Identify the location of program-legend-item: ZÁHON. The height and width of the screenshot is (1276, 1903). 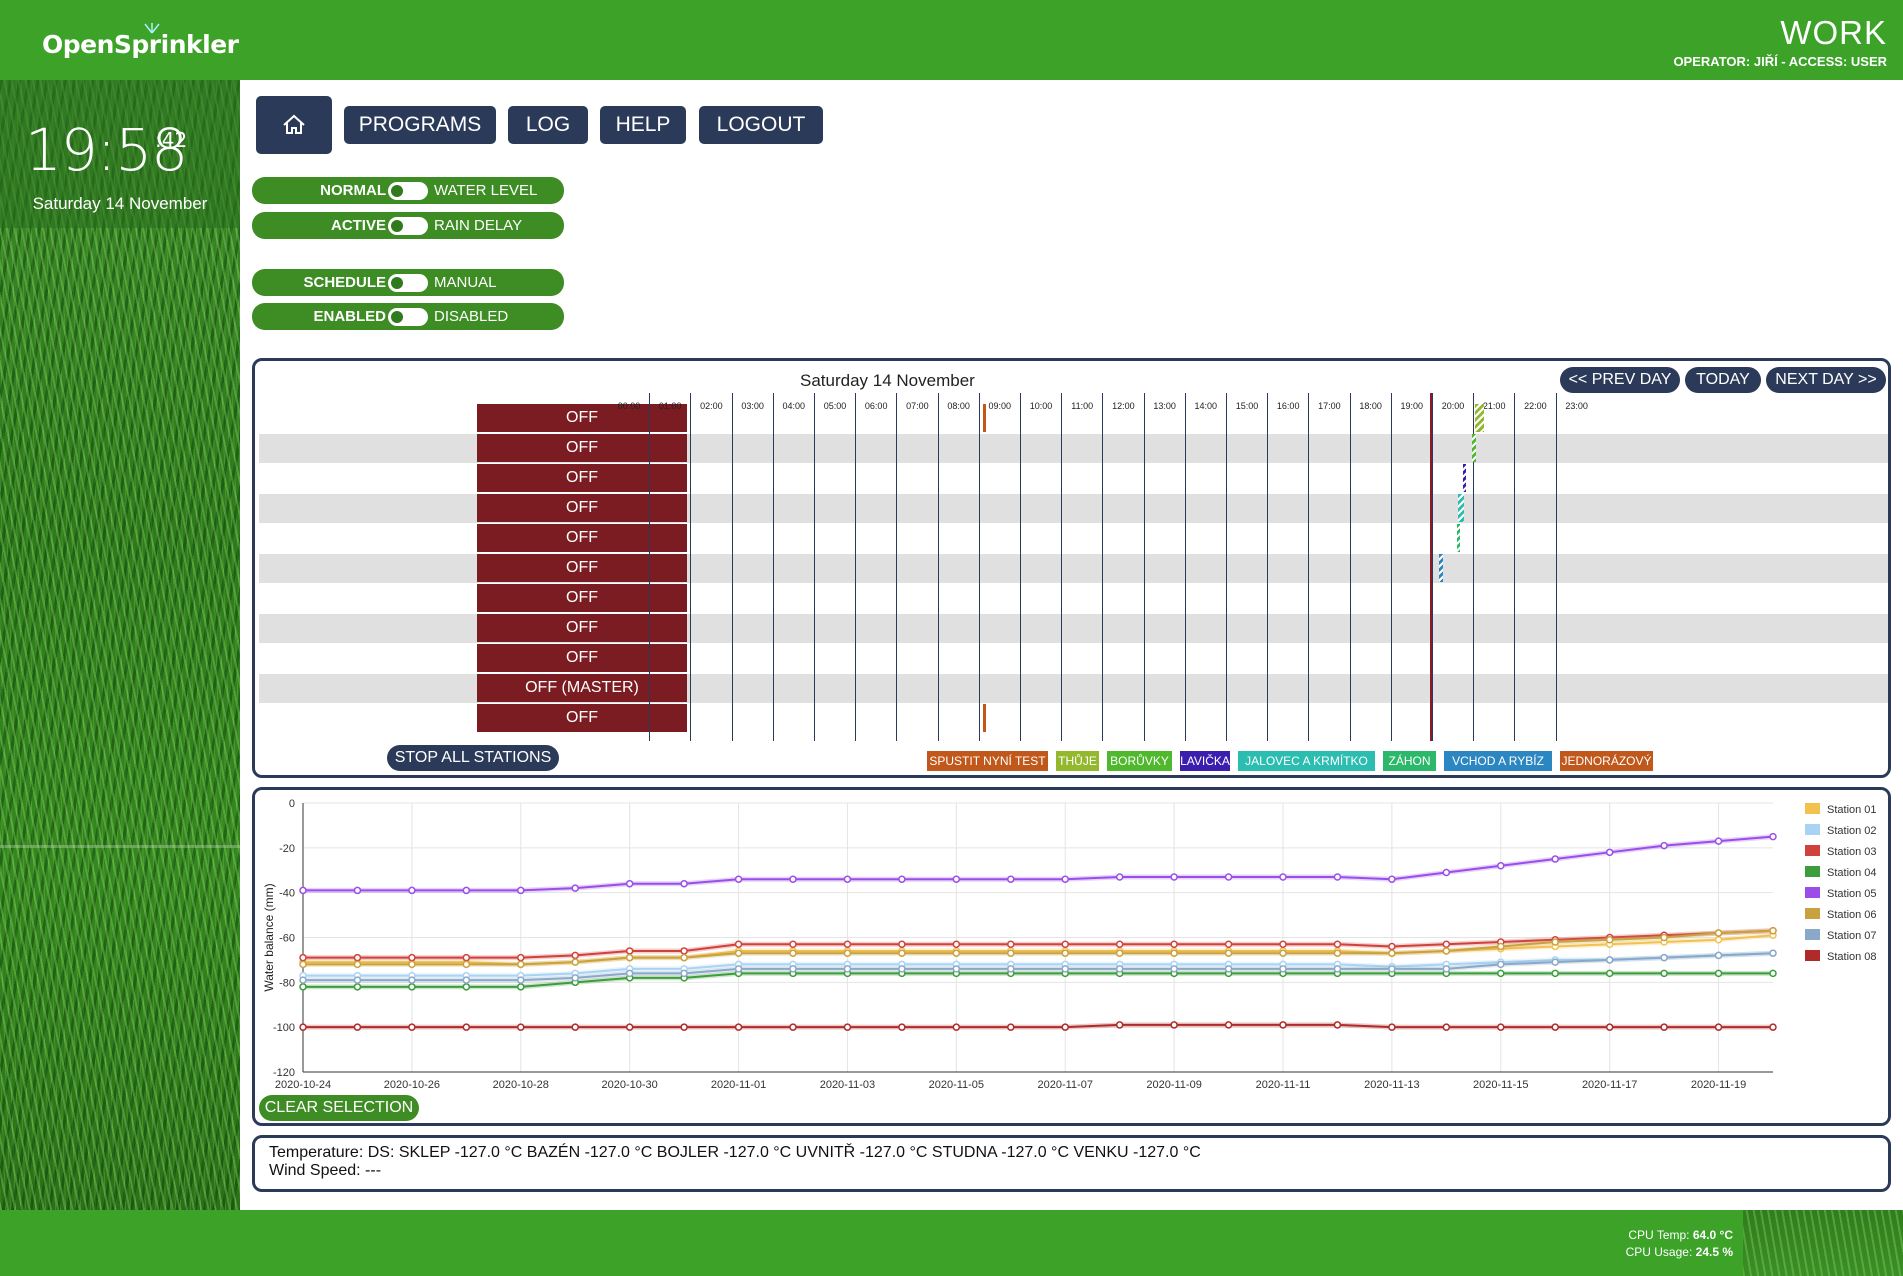
(1409, 761).